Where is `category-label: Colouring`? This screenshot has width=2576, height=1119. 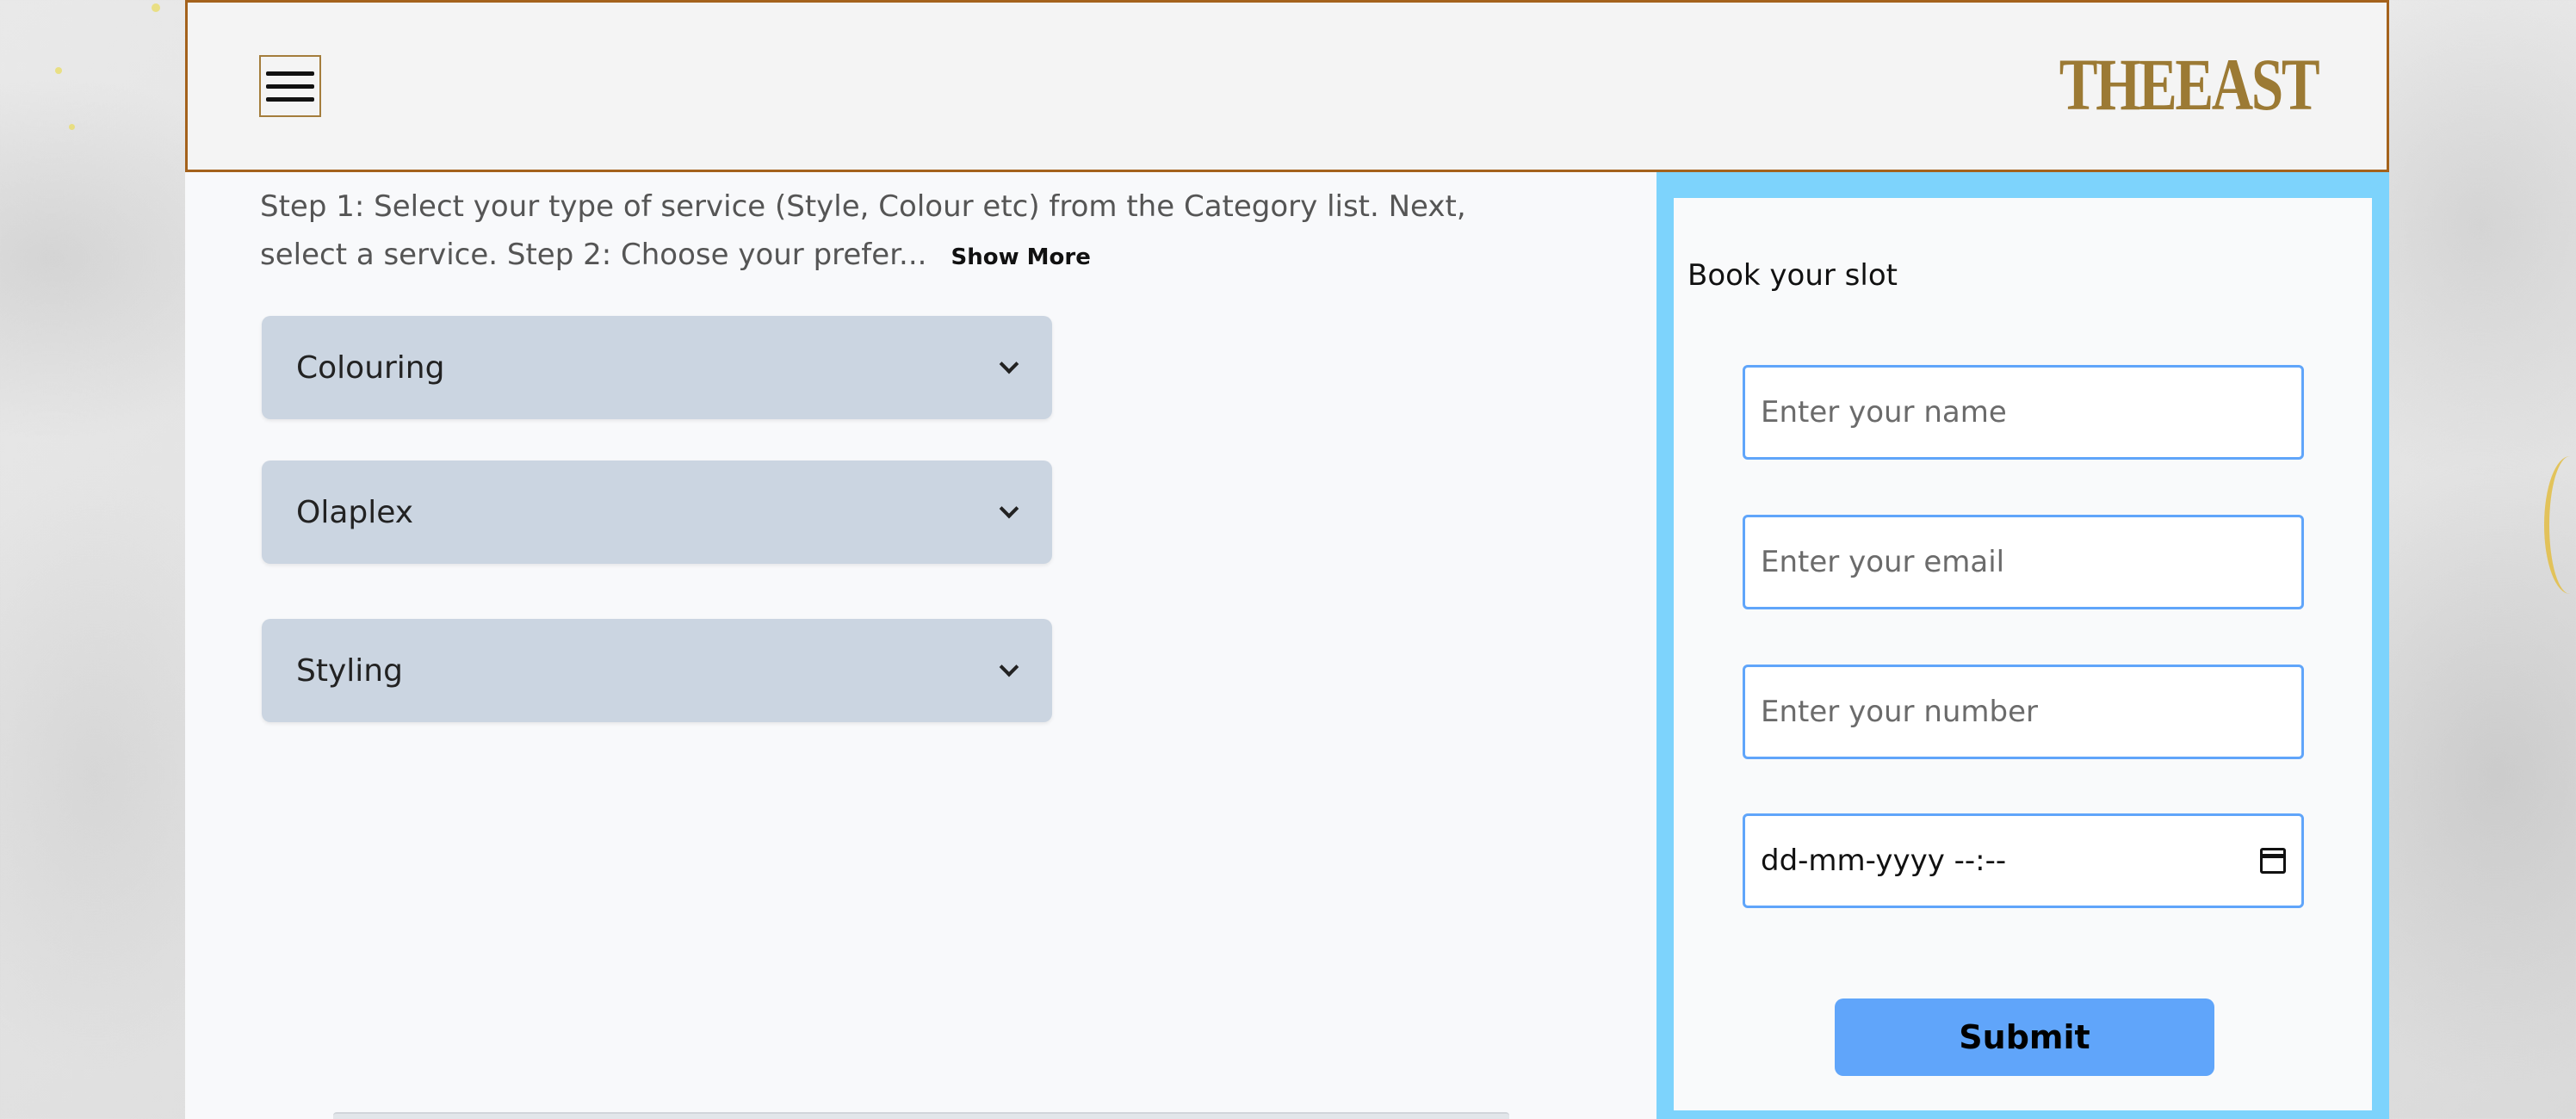
category-label: Colouring is located at coordinates (370, 367).